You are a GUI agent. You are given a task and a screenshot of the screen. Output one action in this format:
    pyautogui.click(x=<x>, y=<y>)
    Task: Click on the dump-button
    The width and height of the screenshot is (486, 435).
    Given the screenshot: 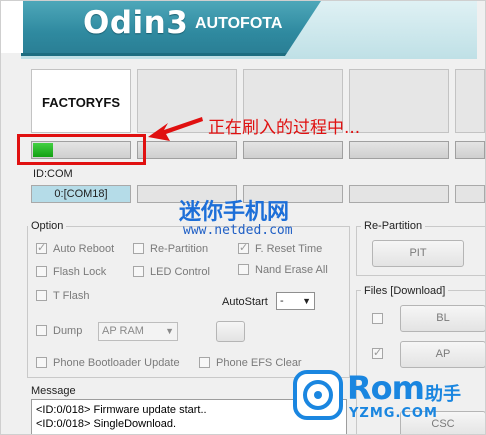 What is the action you would take?
    pyautogui.click(x=230, y=331)
    